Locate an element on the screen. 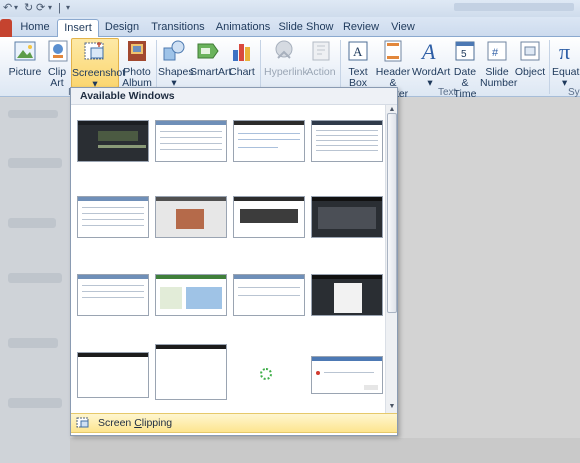 This screenshot has height=463, width=580. slide-thumbnails-pane is located at coordinates (35, 280).